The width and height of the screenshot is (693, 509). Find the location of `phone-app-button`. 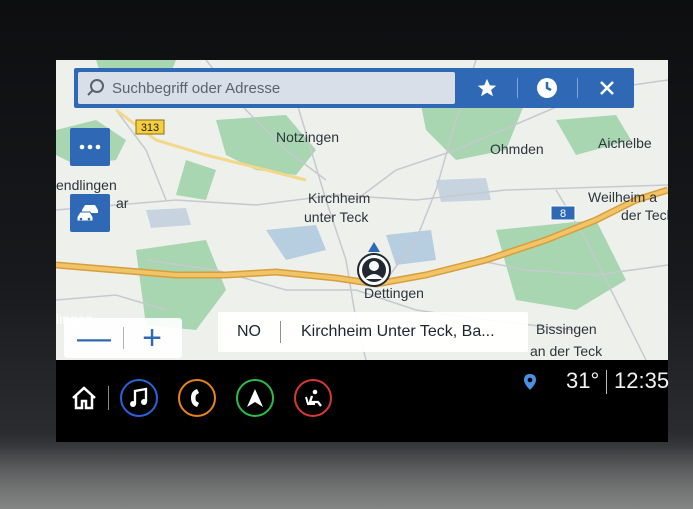

phone-app-button is located at coordinates (197, 398).